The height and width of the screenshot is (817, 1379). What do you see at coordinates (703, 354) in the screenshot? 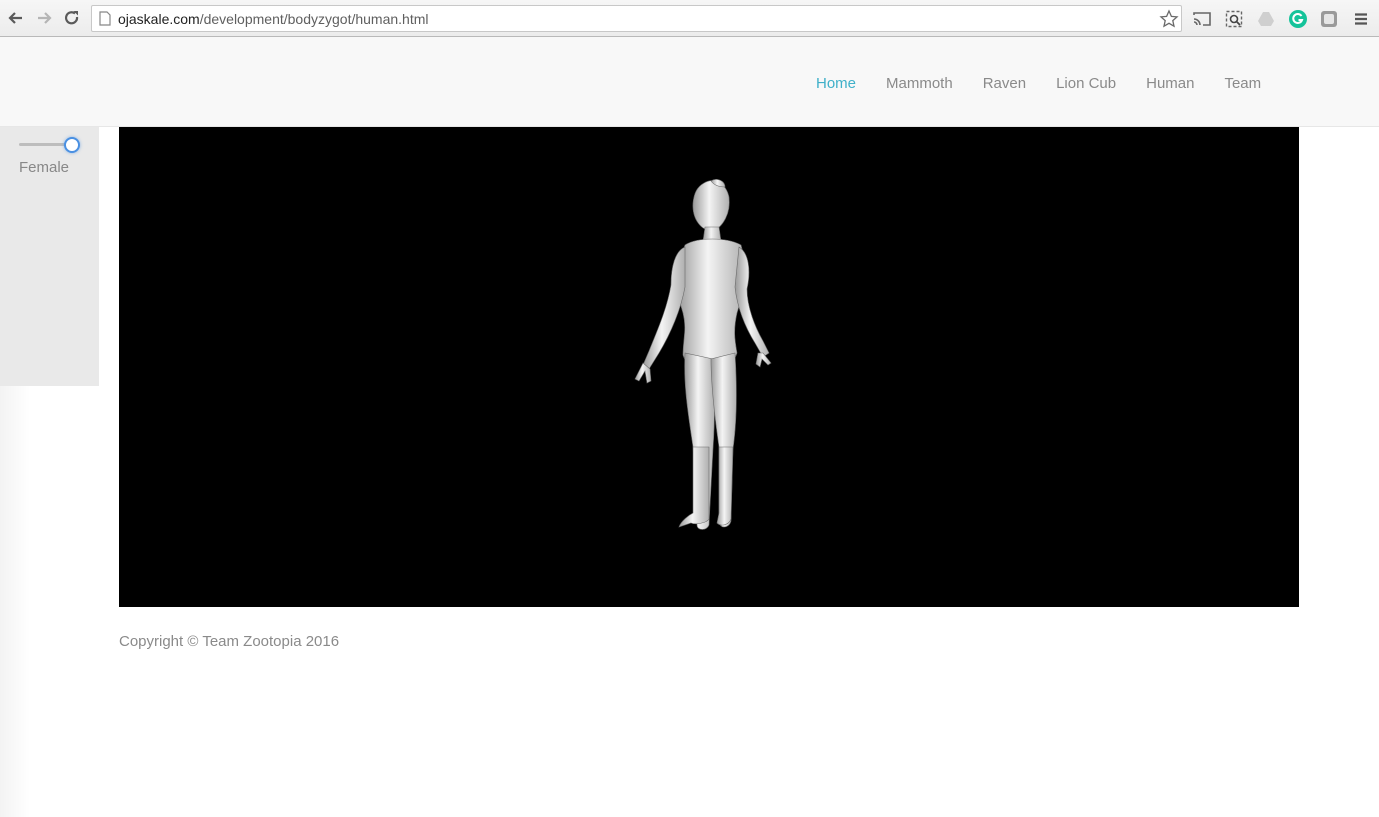
I see `human-model` at bounding box center [703, 354].